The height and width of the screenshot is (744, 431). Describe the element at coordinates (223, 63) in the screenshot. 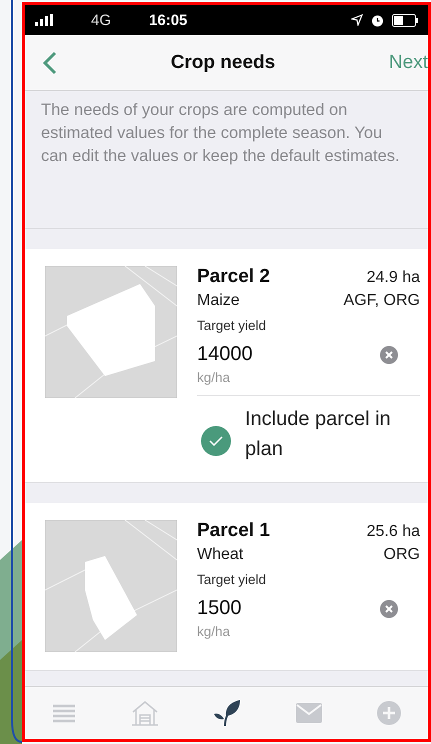

I see `screen-title: Crop needs` at that location.